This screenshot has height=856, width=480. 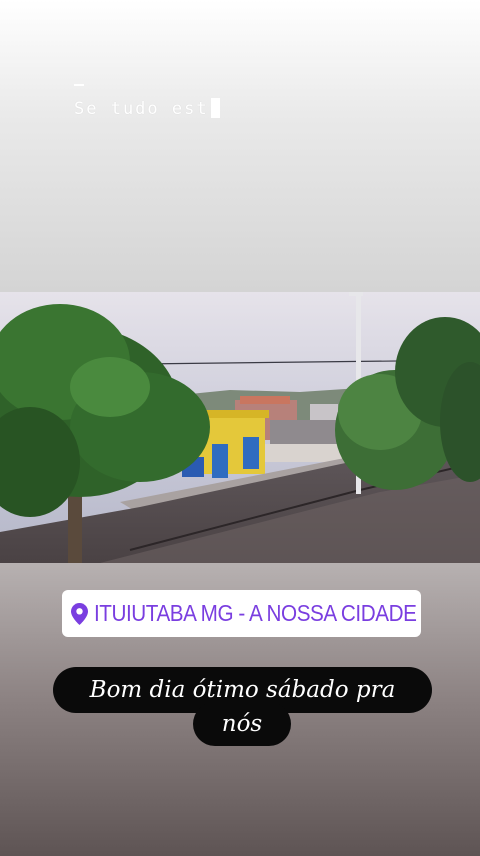 What do you see at coordinates (141, 109) in the screenshot?
I see `typed-text-content: Se tudo est` at bounding box center [141, 109].